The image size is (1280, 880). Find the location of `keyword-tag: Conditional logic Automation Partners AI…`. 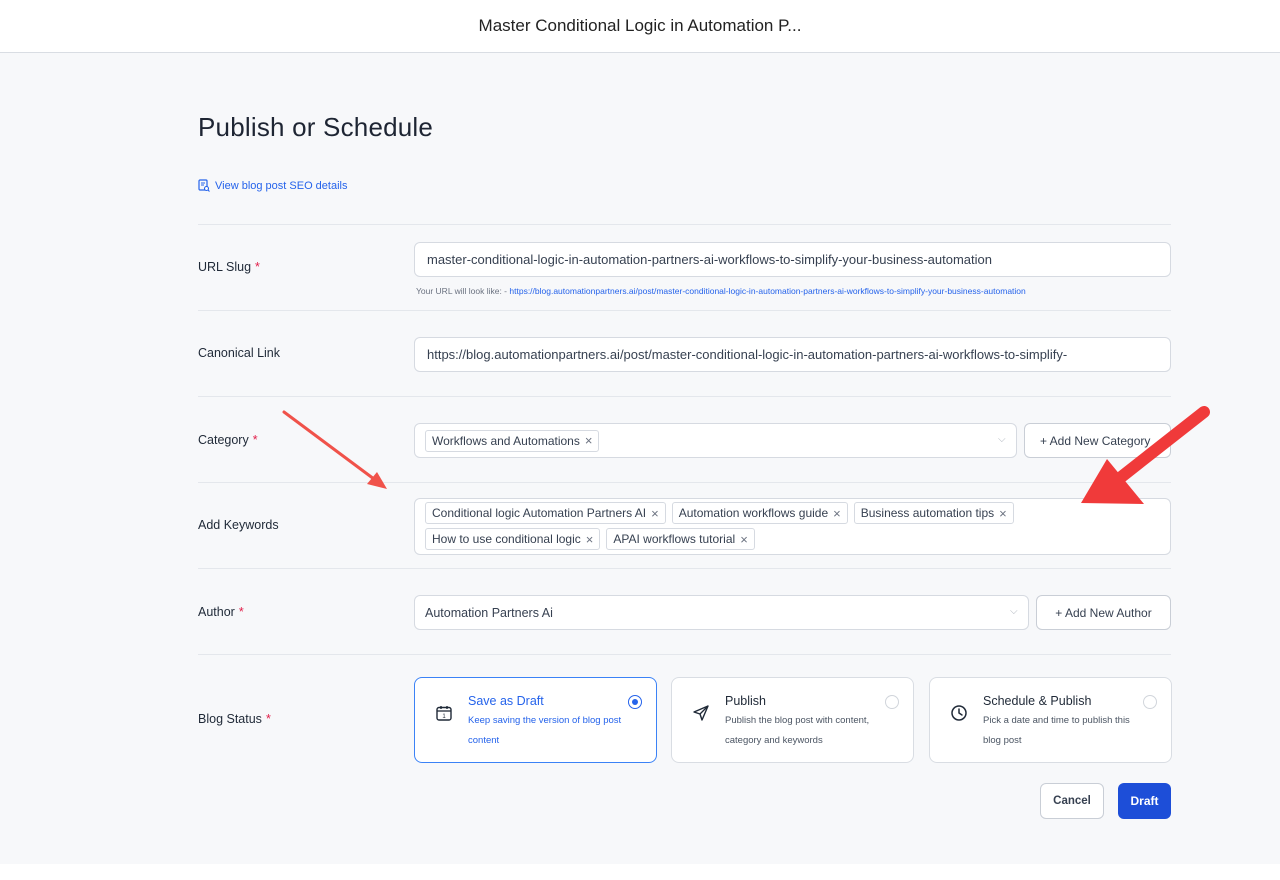

keyword-tag: Conditional logic Automation Partners AI… is located at coordinates (545, 513).